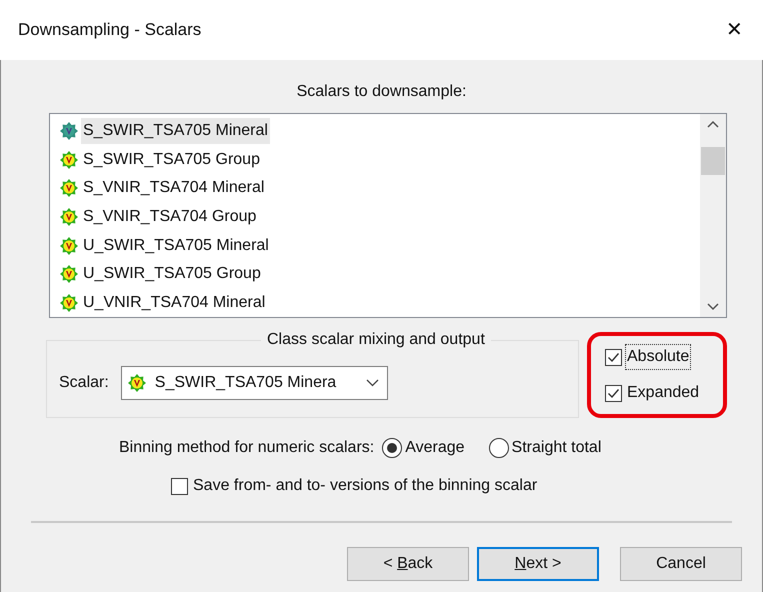  I want to click on scrollbar, so click(713, 215).